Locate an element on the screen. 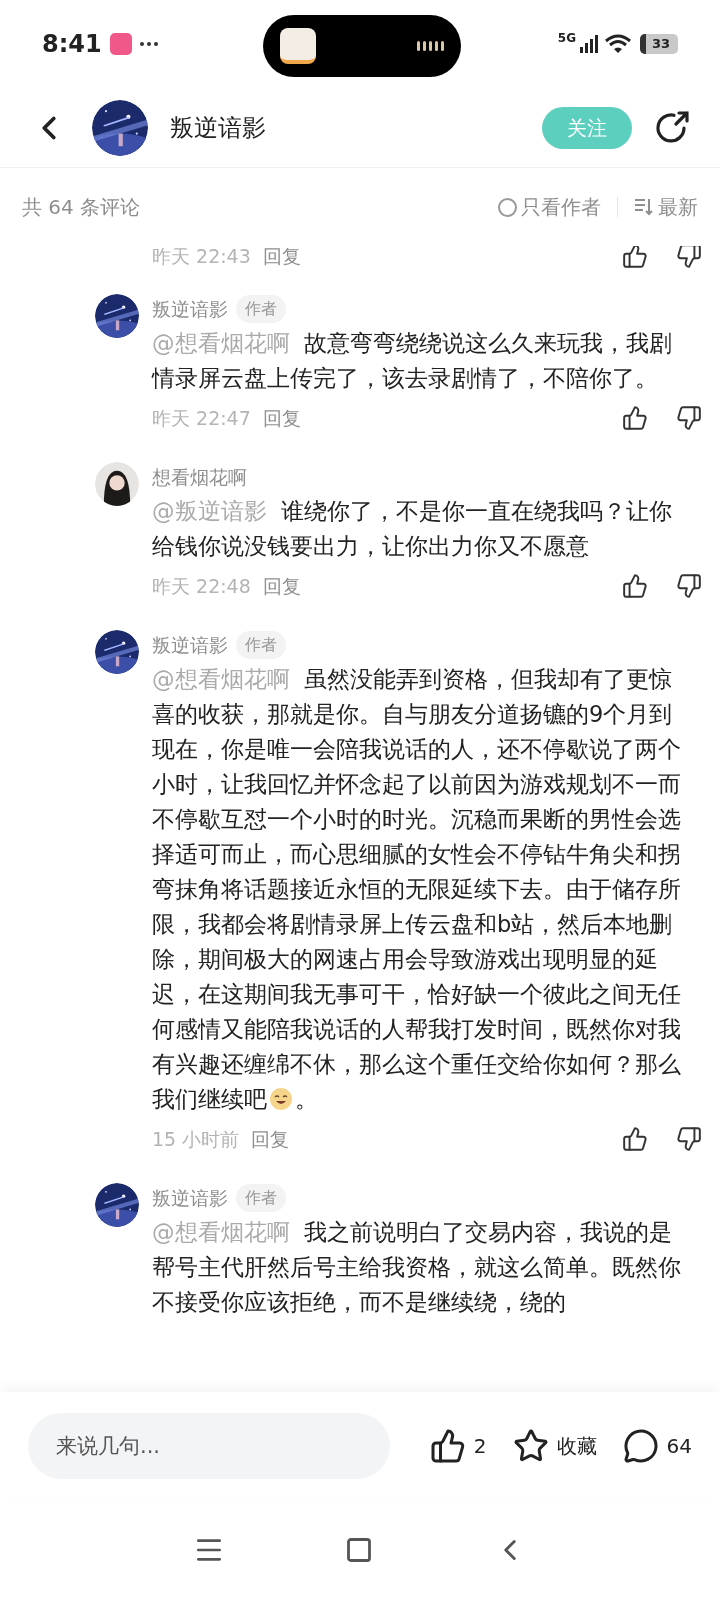  status-time: 8:41 is located at coordinates (72, 44).